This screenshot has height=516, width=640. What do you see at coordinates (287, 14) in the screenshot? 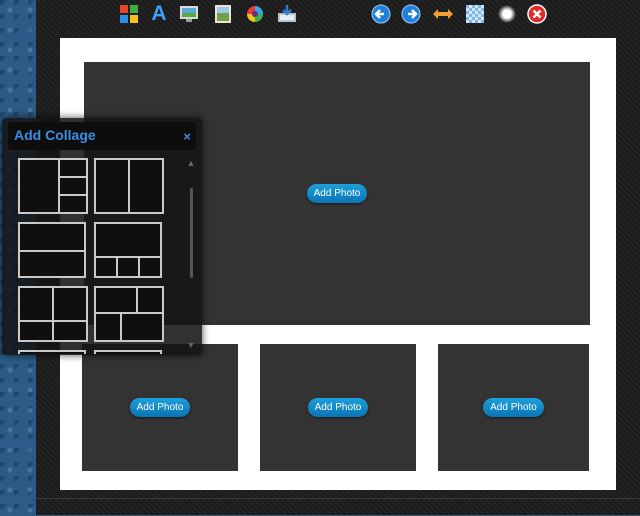
I see `save-icon` at bounding box center [287, 14].